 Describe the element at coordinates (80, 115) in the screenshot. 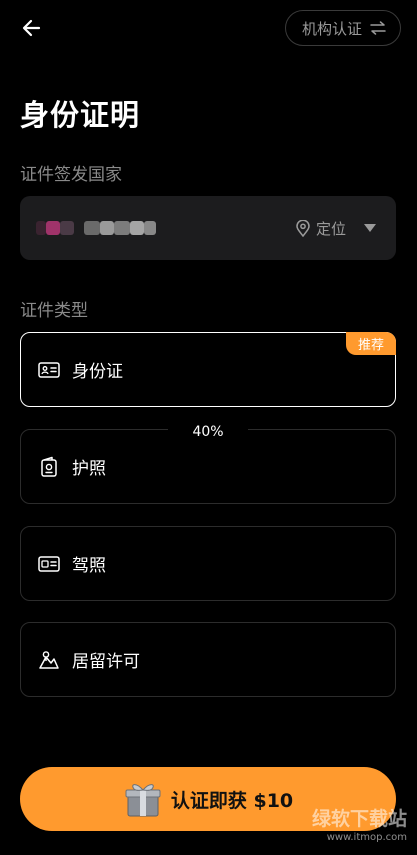

I see `page-title: 身份证明` at that location.